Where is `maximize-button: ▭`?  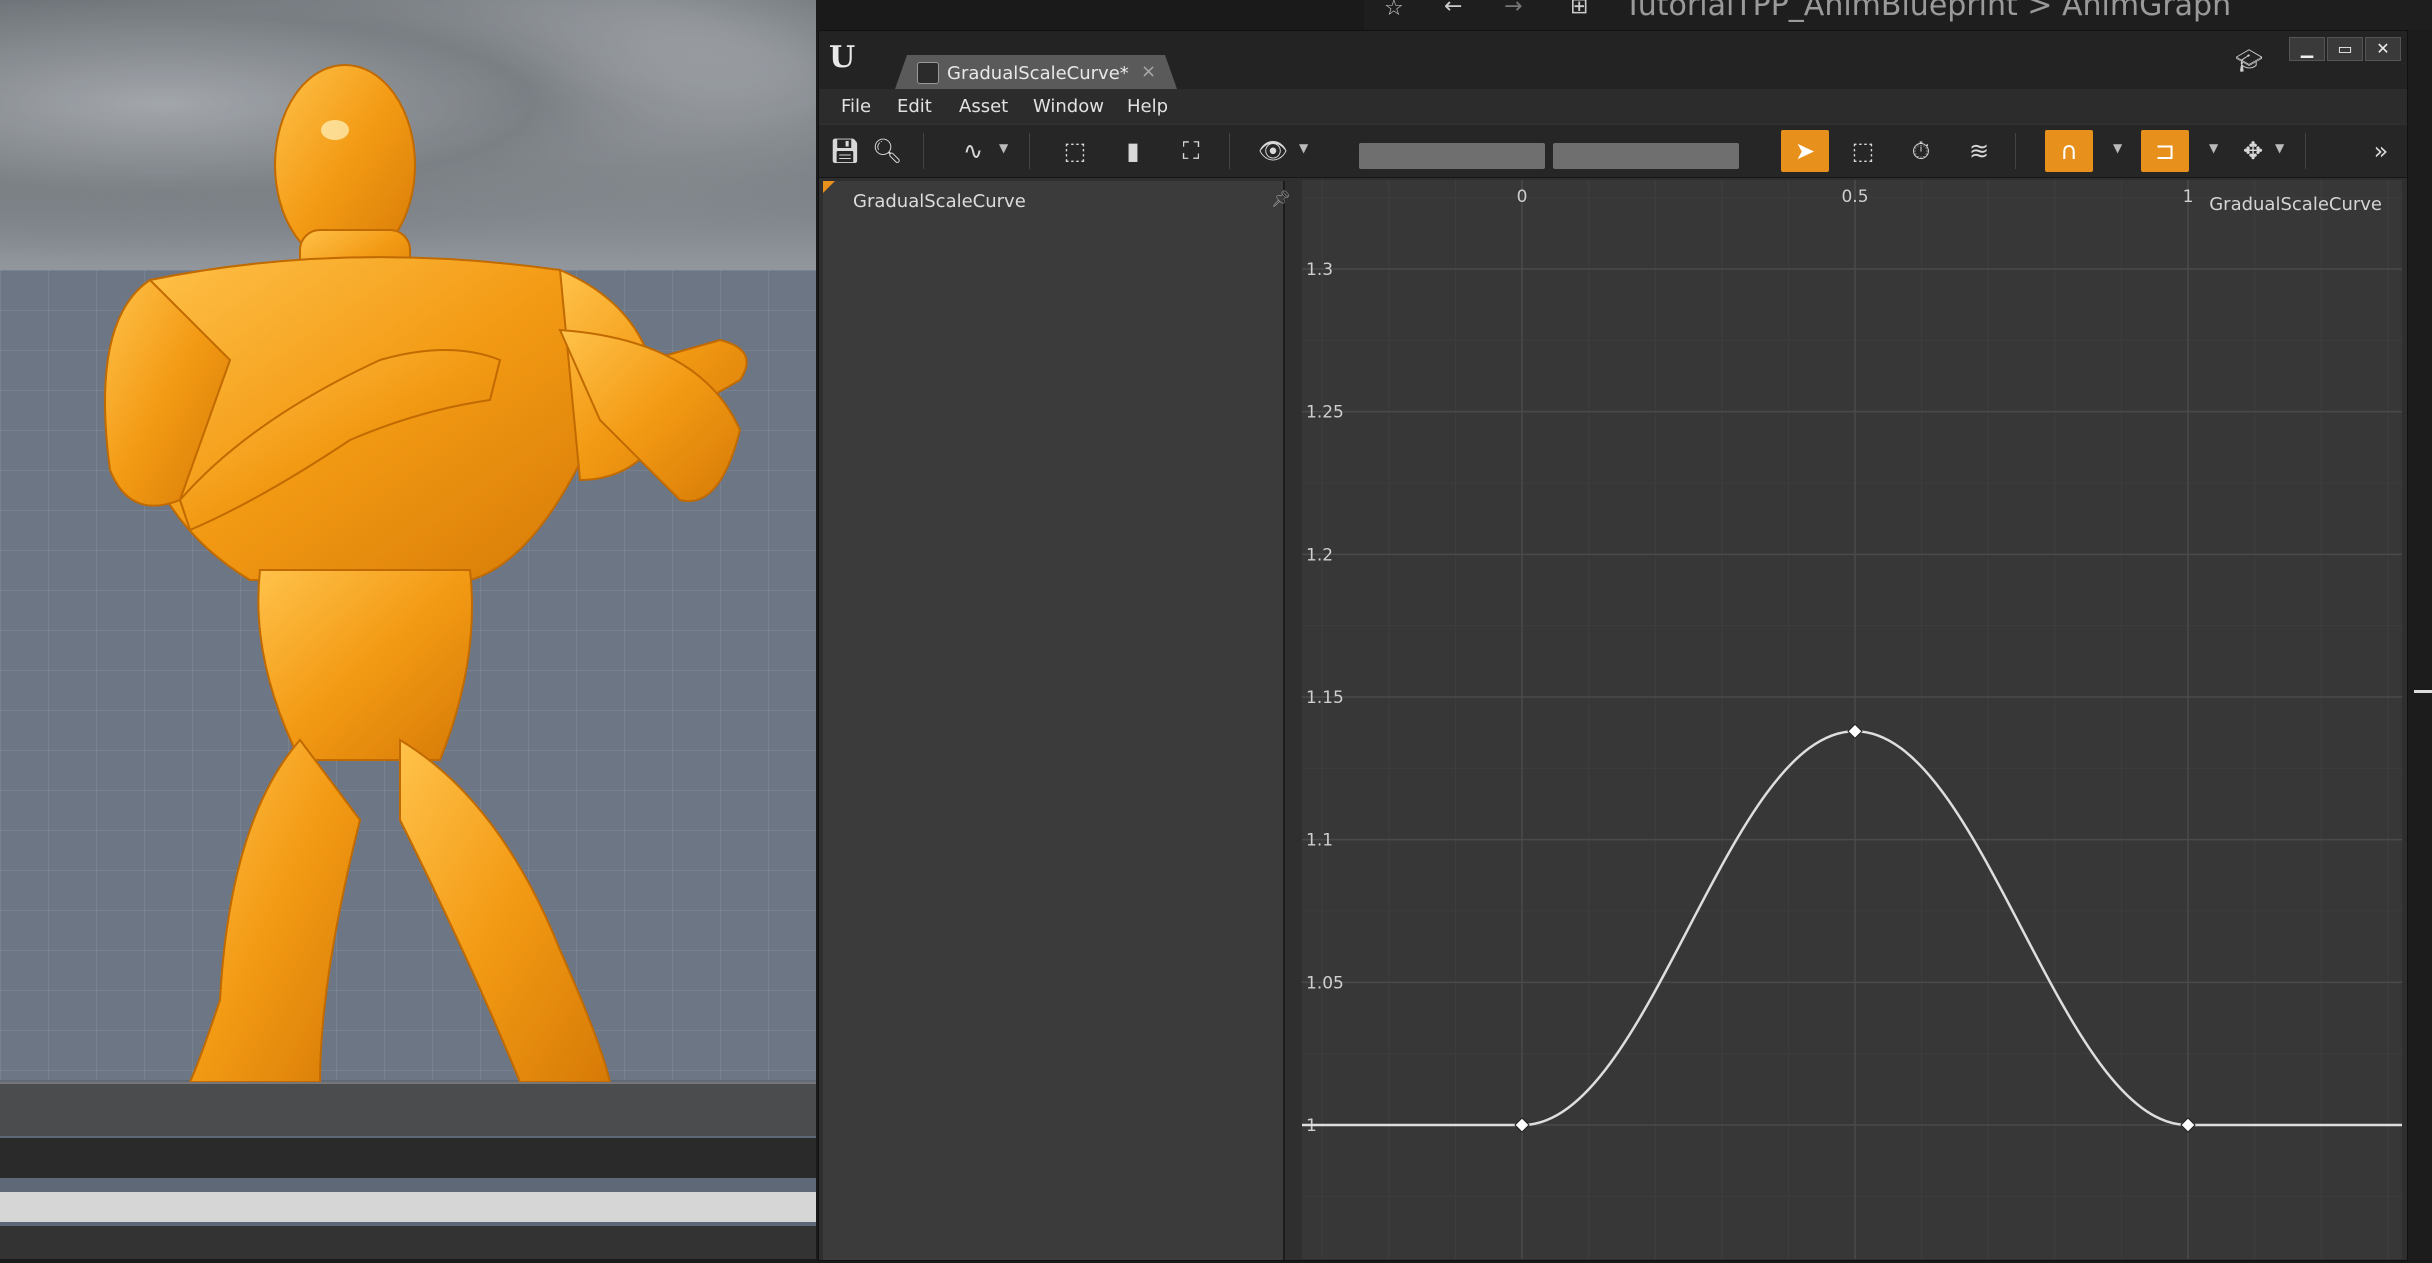 maximize-button: ▭ is located at coordinates (2345, 49).